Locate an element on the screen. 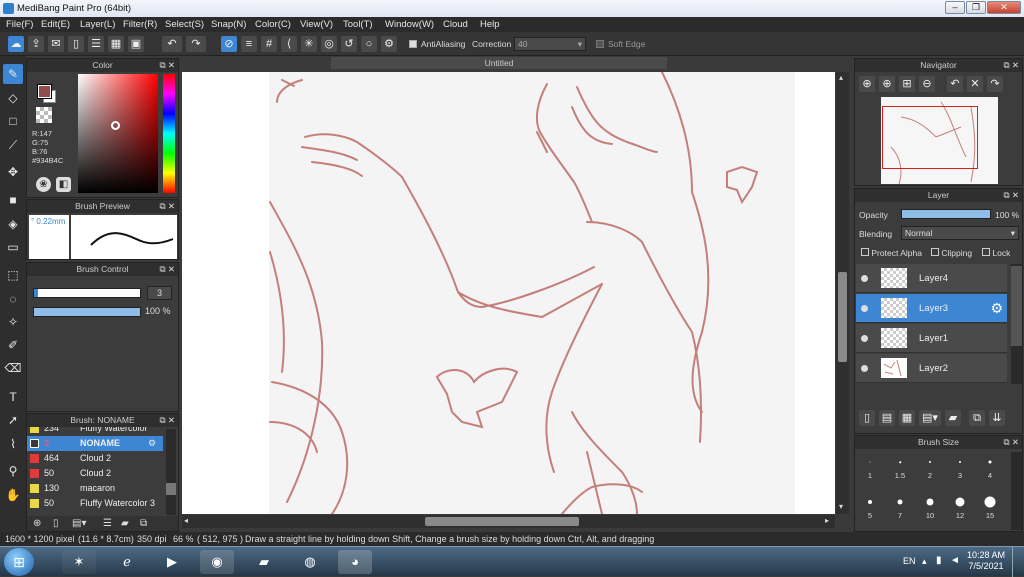 The height and width of the screenshot is (577, 1024). antialiasing-checkbox is located at coordinates (413, 45).